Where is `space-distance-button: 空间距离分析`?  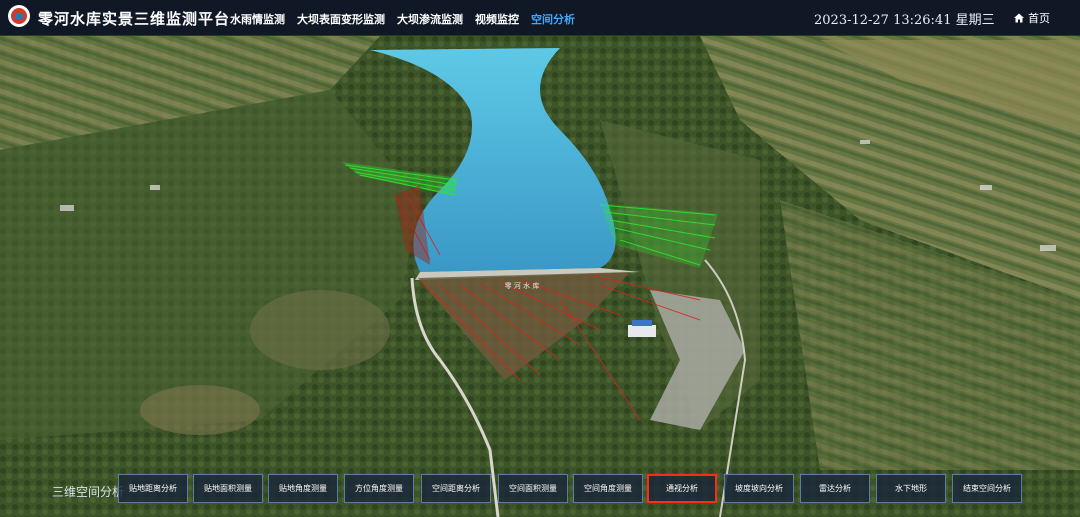 space-distance-button: 空间距离分析 is located at coordinates (456, 488).